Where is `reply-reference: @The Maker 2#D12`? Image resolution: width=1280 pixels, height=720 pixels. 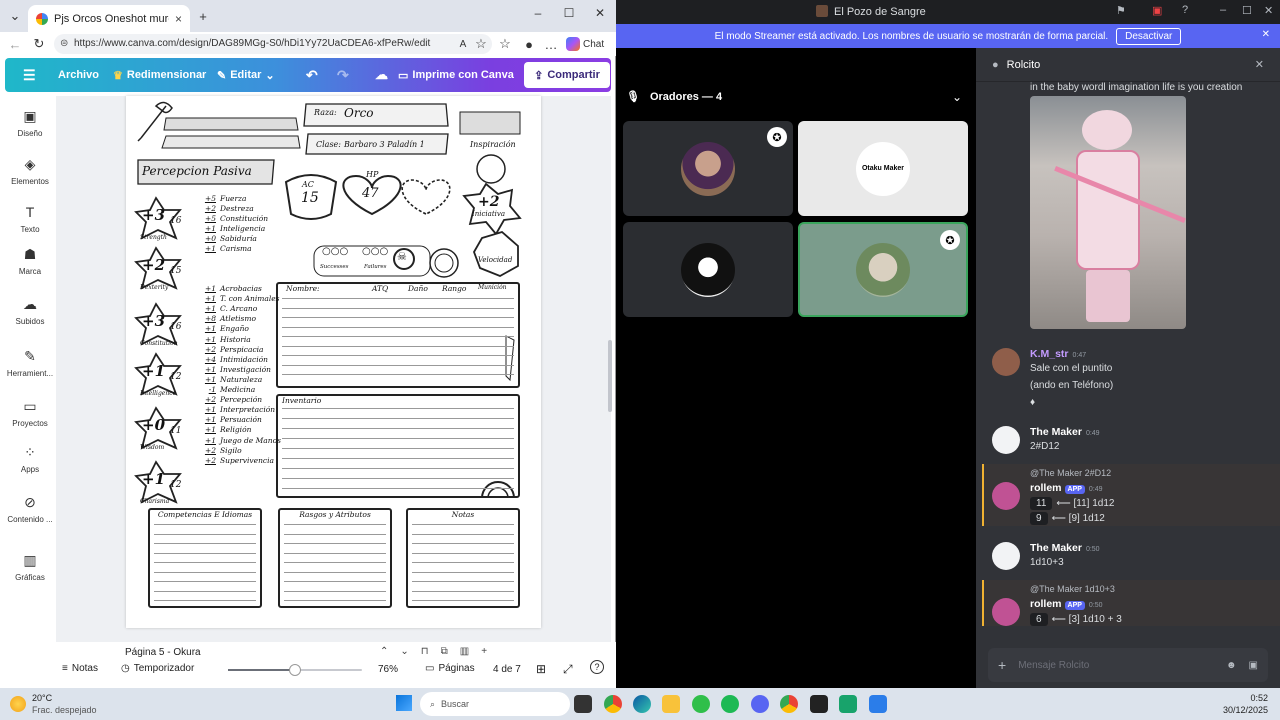
reply-reference: @The Maker 2#D12 is located at coordinates (1070, 473).